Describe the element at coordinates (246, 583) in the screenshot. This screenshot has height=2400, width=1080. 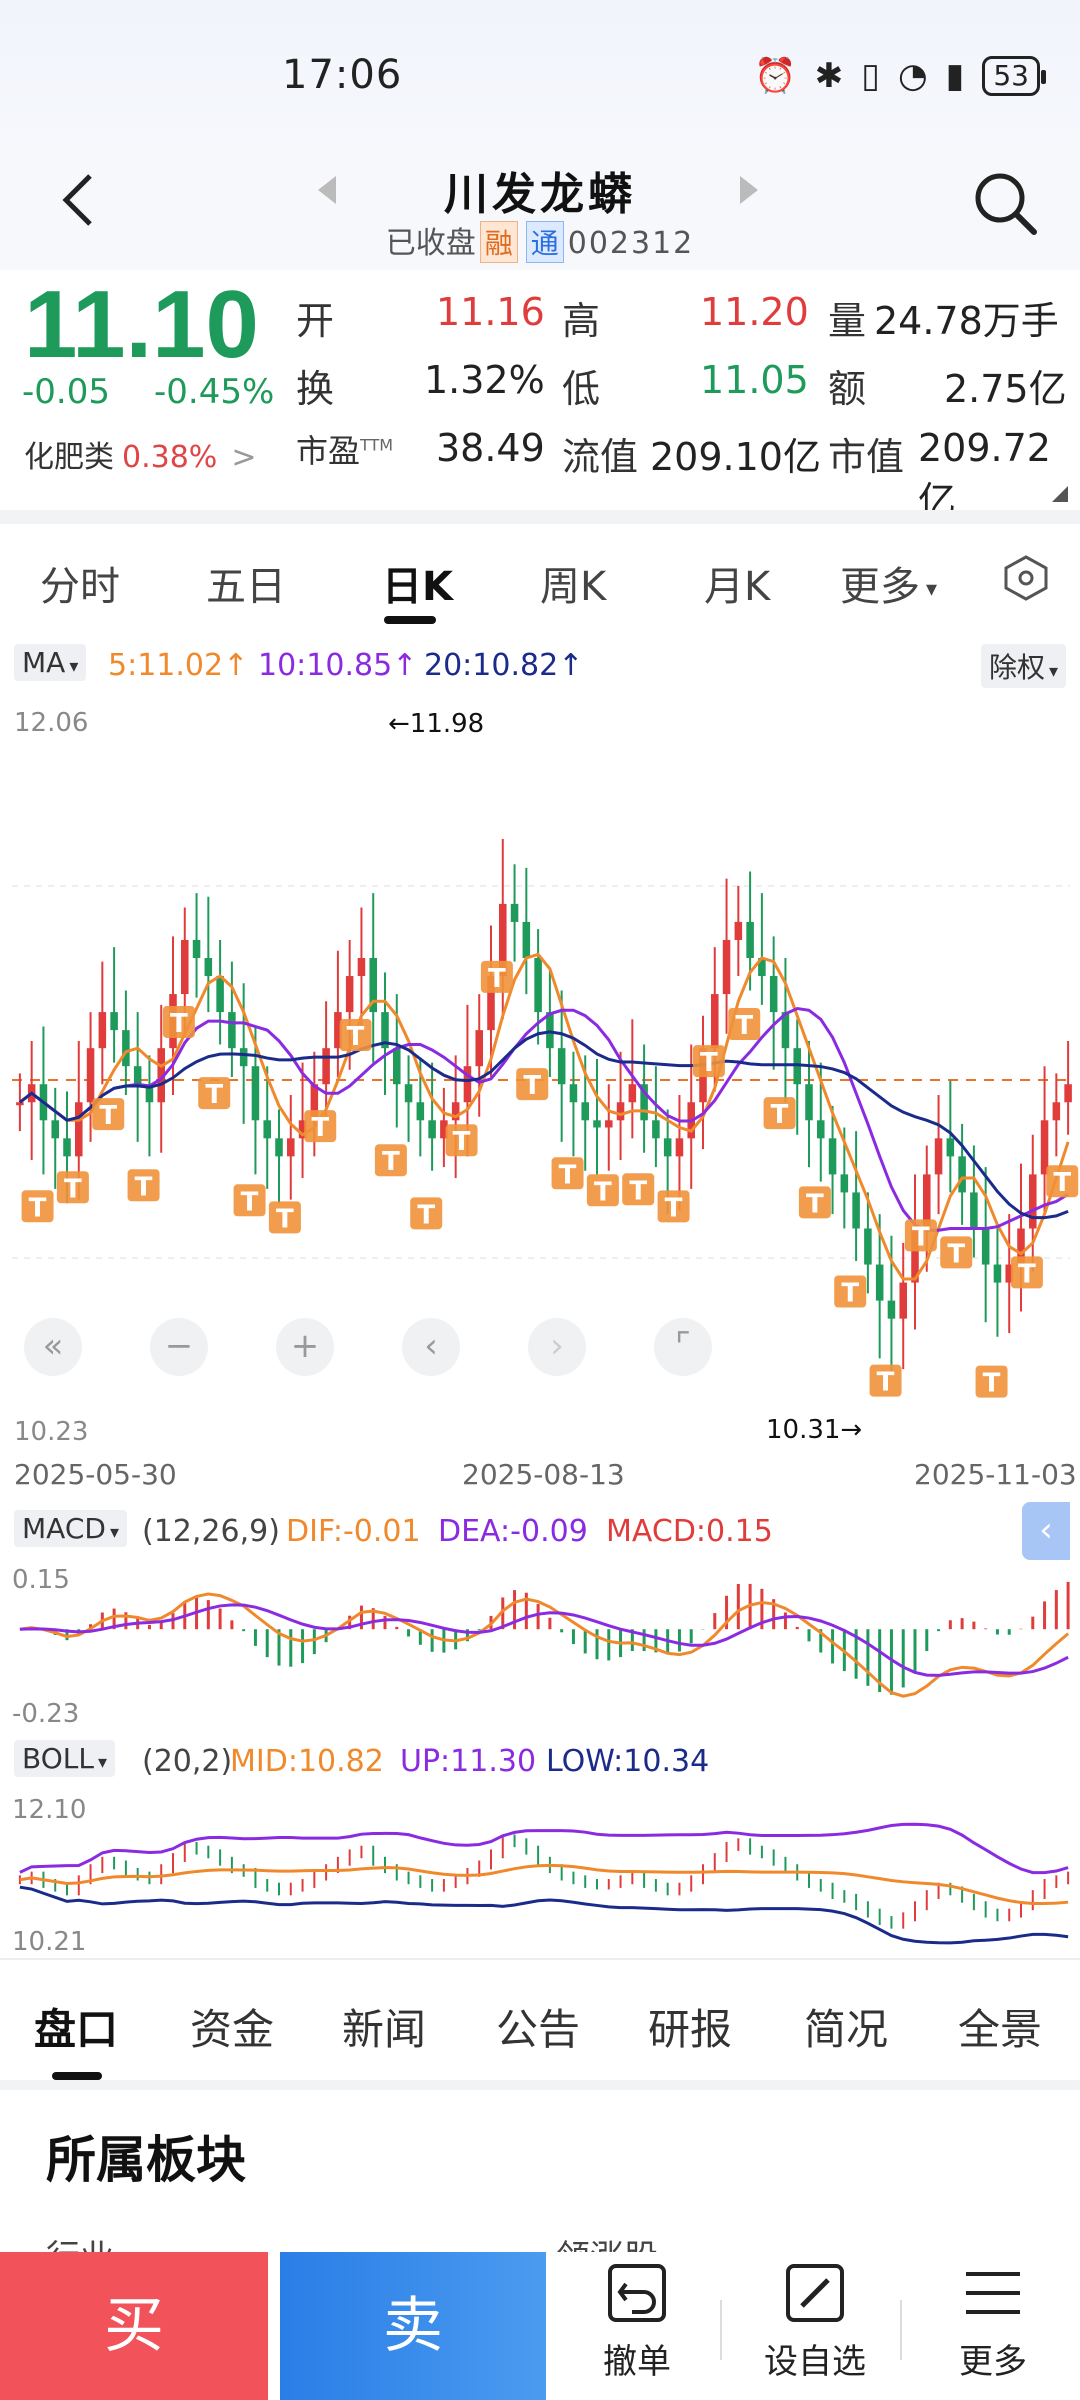
I see `tab-five-day: 五日` at that location.